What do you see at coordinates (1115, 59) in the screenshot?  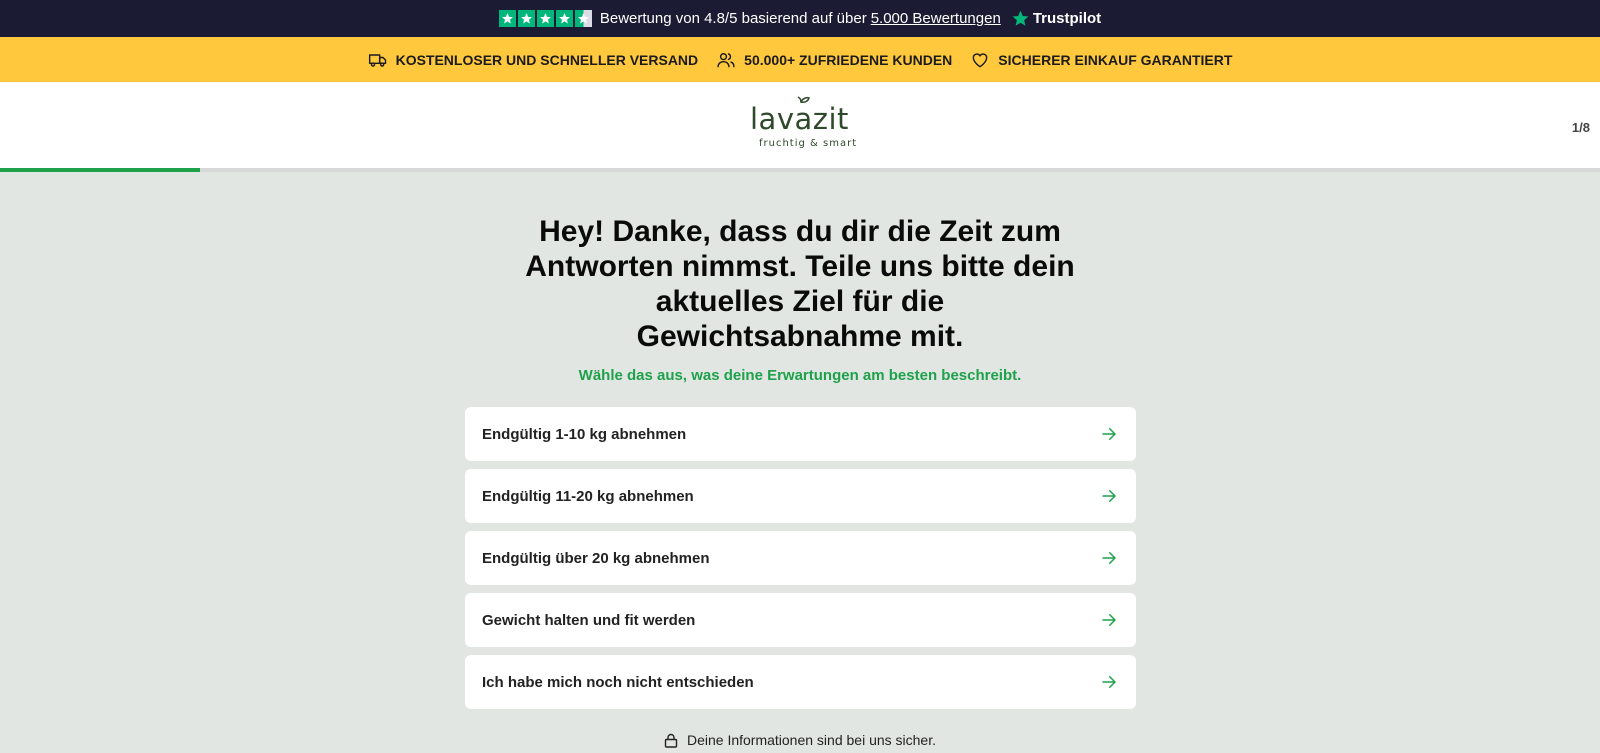 I see `benefit-label: SICHERER EINKAUF GARANTIERT` at bounding box center [1115, 59].